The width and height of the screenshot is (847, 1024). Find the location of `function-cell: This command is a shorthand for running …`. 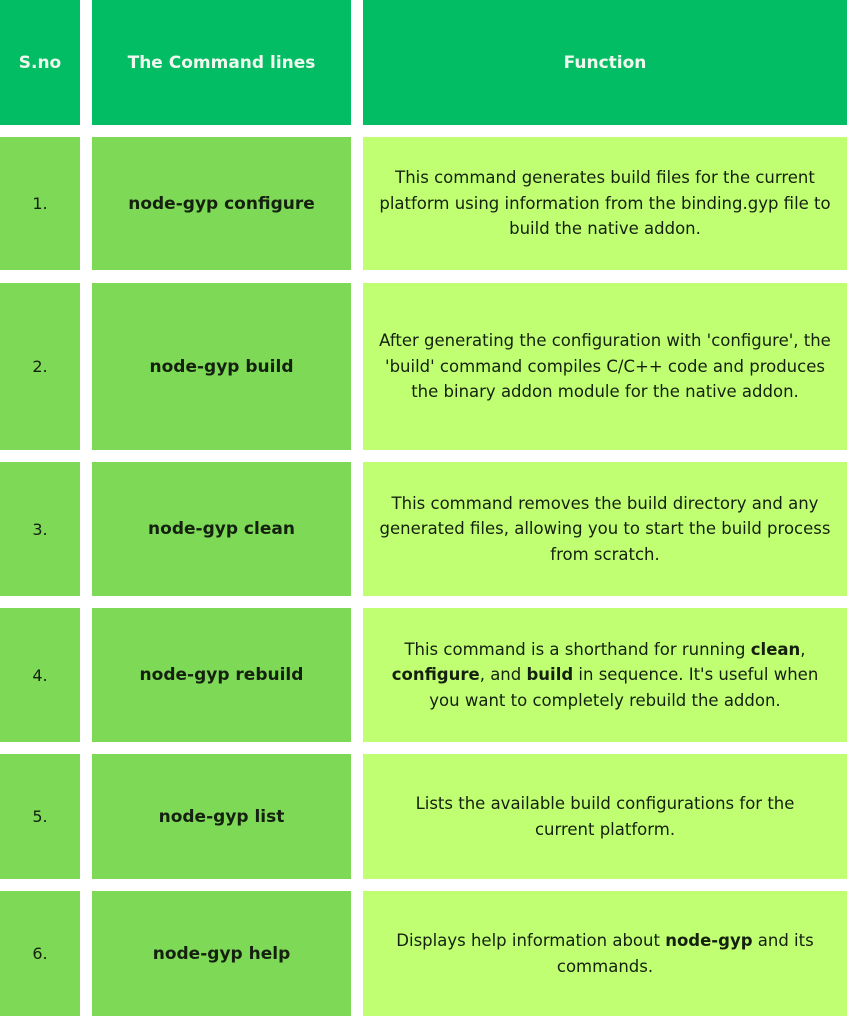

function-cell: This command is a shorthand for running … is located at coordinates (605, 675).